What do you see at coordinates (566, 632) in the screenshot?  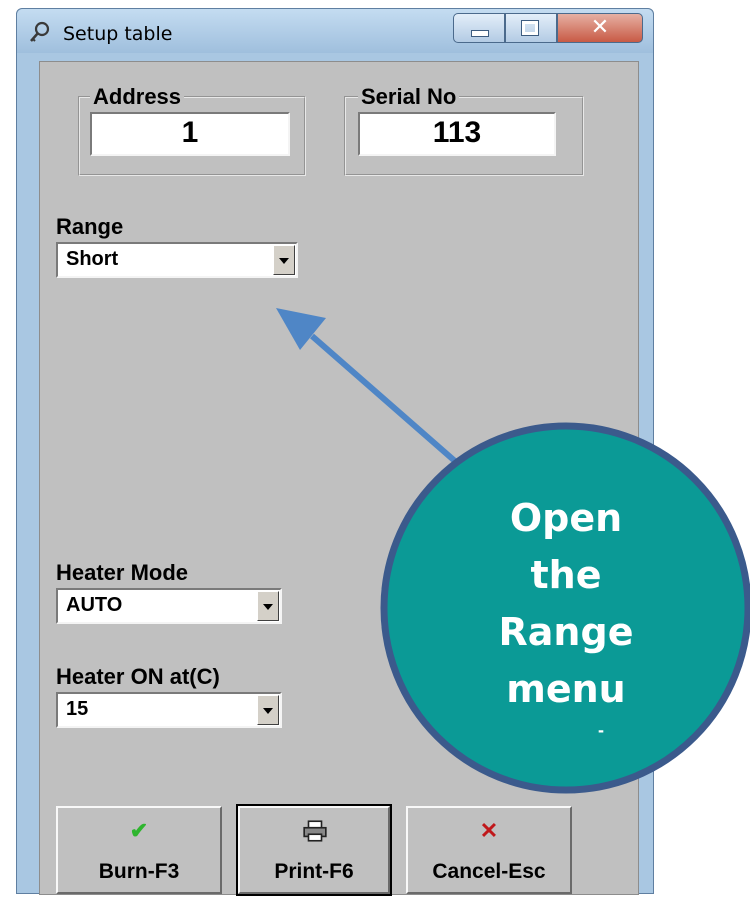 I see `callout-line-3: Range` at bounding box center [566, 632].